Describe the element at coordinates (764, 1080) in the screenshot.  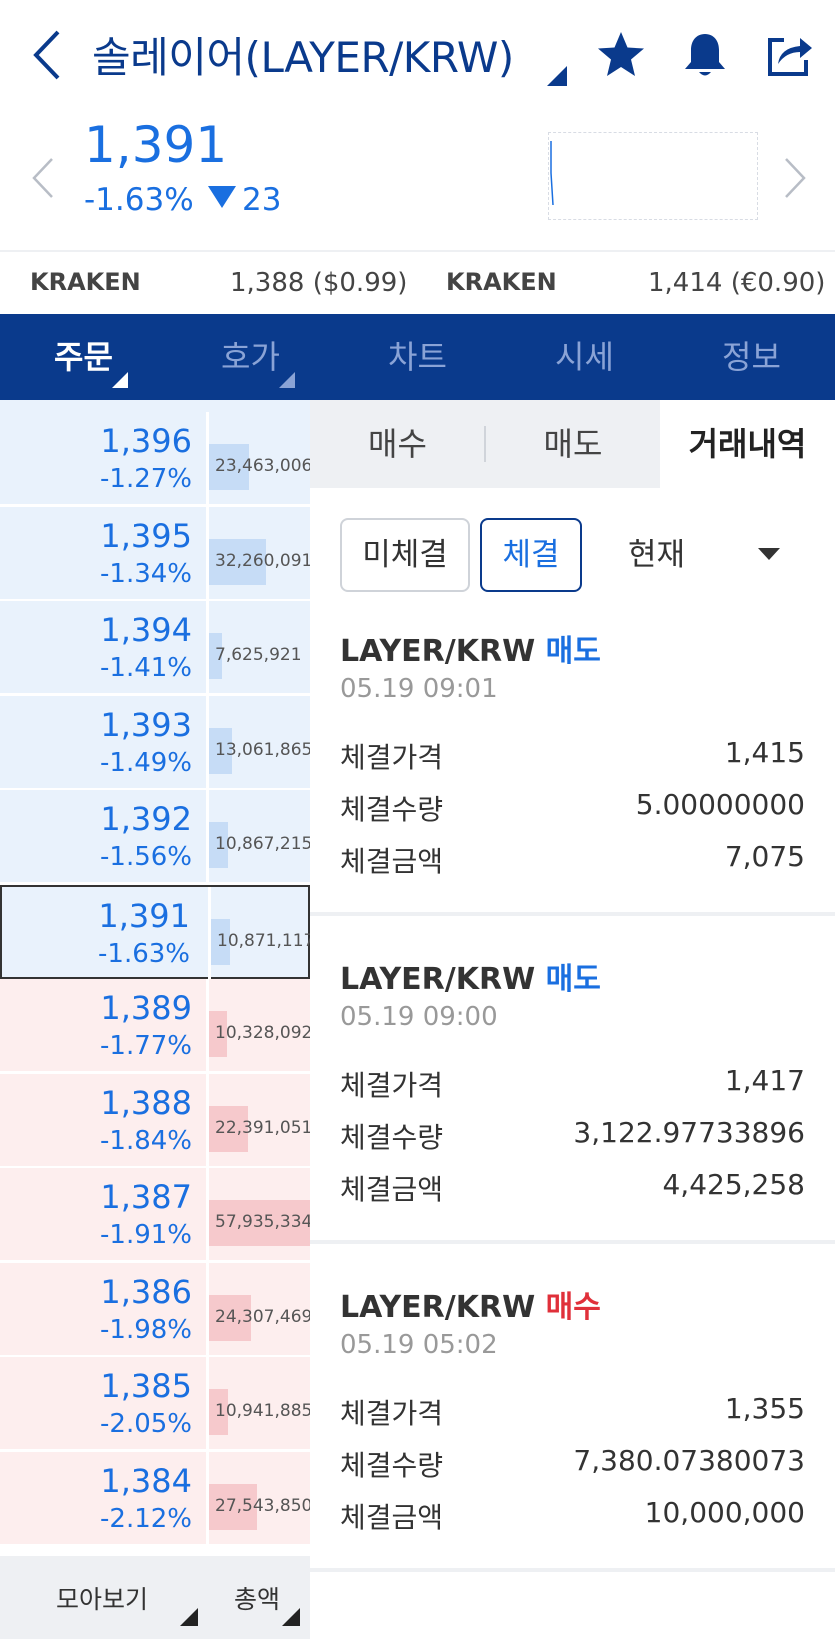
I see `trade-price-value: 1,417` at that location.